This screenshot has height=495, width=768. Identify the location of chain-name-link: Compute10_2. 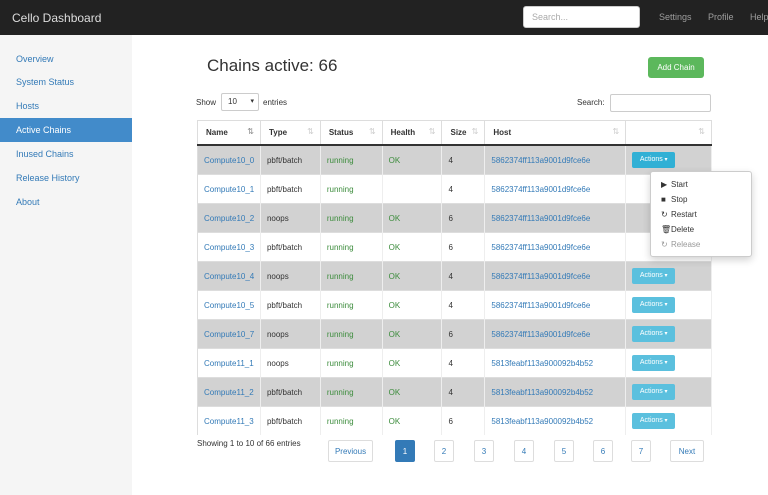
(229, 218).